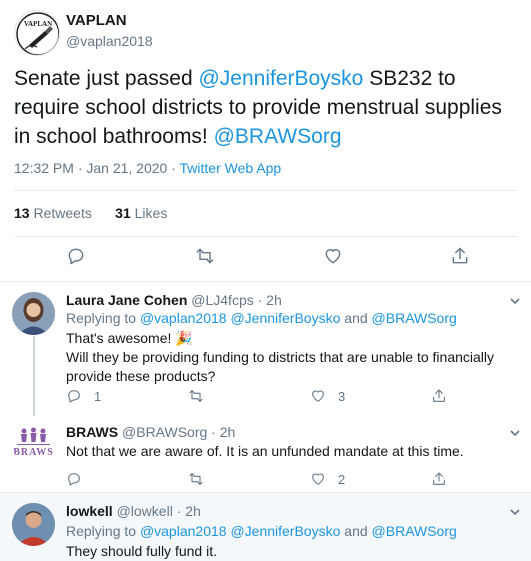  What do you see at coordinates (123, 213) in the screenshot?
I see `likes-count: 31` at bounding box center [123, 213].